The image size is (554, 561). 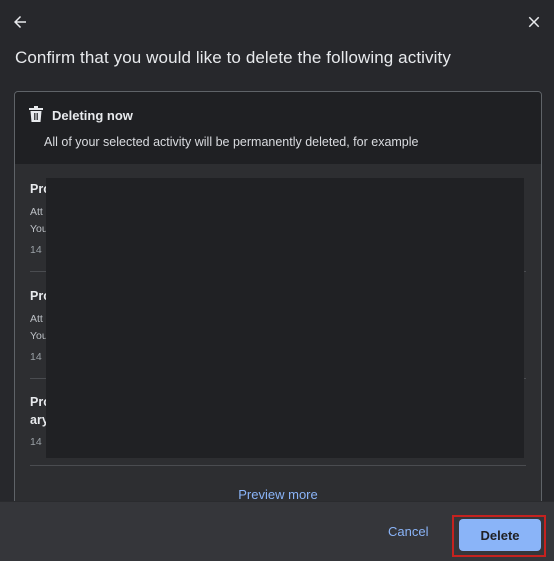 What do you see at coordinates (277, 531) in the screenshot?
I see `dialog-footer: Cancel Delete` at bounding box center [277, 531].